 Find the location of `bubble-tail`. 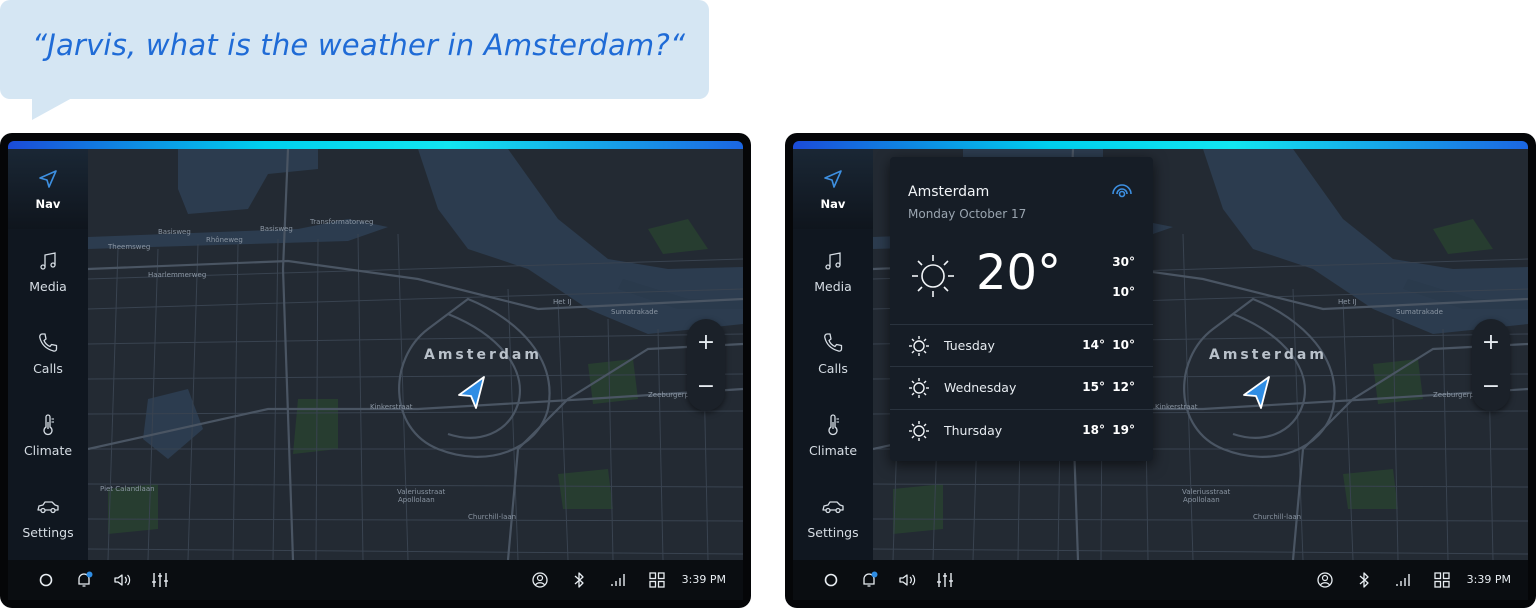

bubble-tail is located at coordinates (52, 109).